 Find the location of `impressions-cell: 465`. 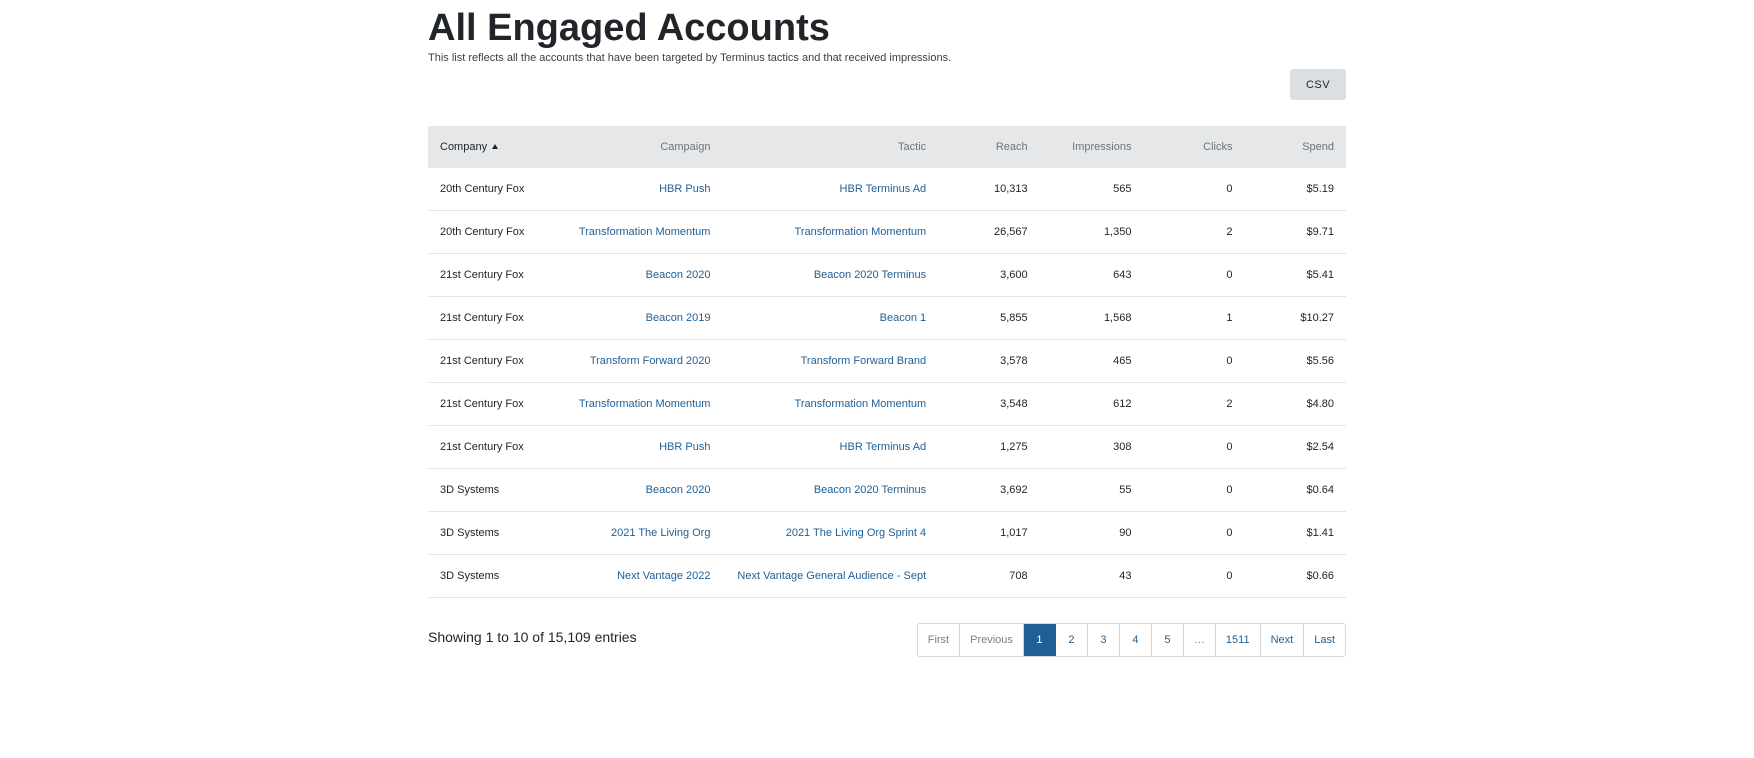

impressions-cell: 465 is located at coordinates (1091, 361).